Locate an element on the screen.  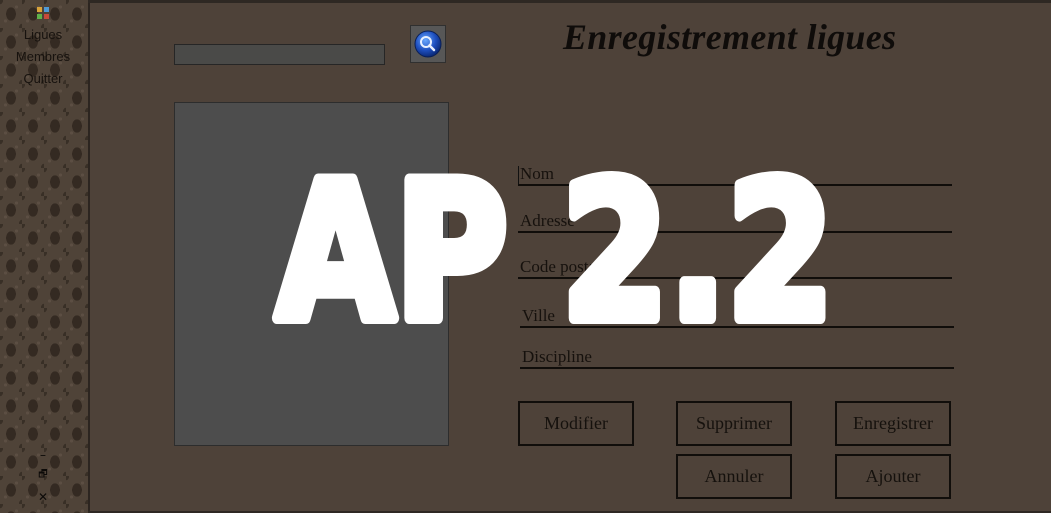
ville-field: Ville is located at coordinates (737, 316).